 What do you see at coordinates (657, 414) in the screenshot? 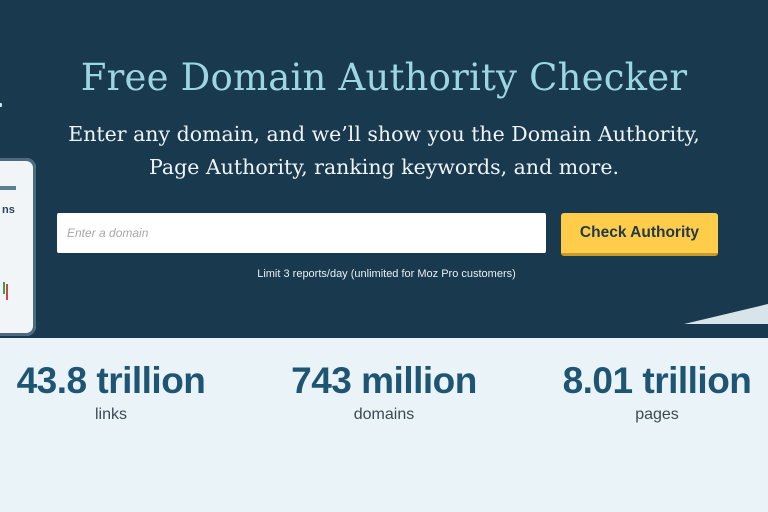
I see `stat-label: pages` at bounding box center [657, 414].